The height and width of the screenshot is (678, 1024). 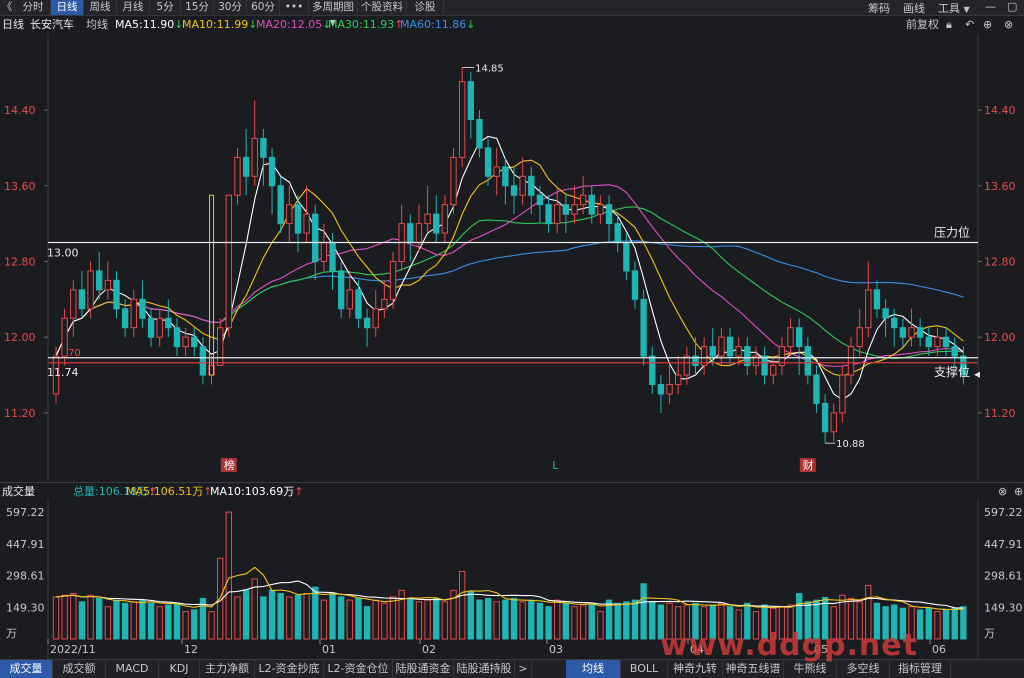 What do you see at coordinates (63, 253) in the screenshot?
I see `resistance-value: 13.00` at bounding box center [63, 253].